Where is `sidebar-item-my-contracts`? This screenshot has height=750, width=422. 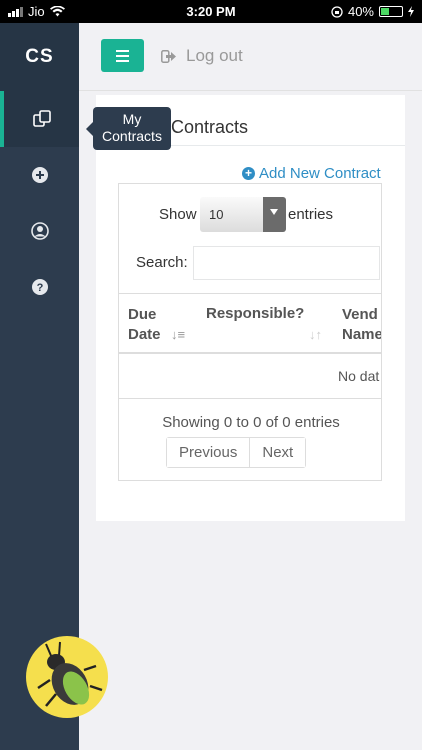
sidebar-item-my-contracts is located at coordinates (39, 119).